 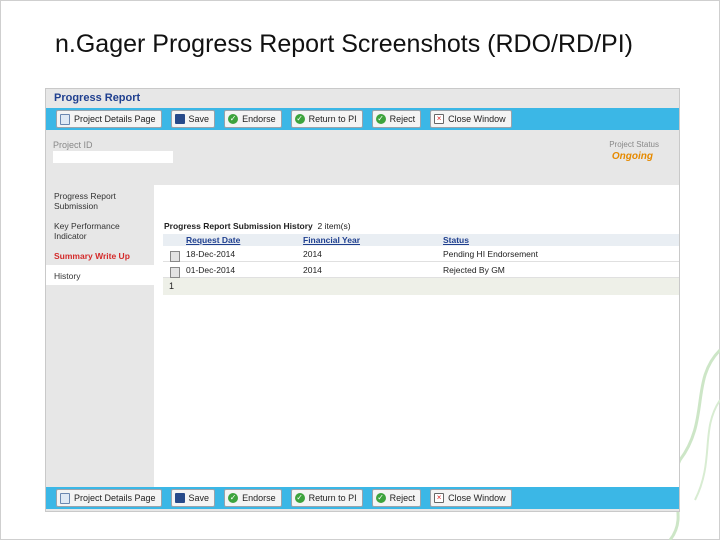 What do you see at coordinates (100, 200) in the screenshot?
I see `sidebar-item-progress-report-submission: Progress Report Submission` at bounding box center [100, 200].